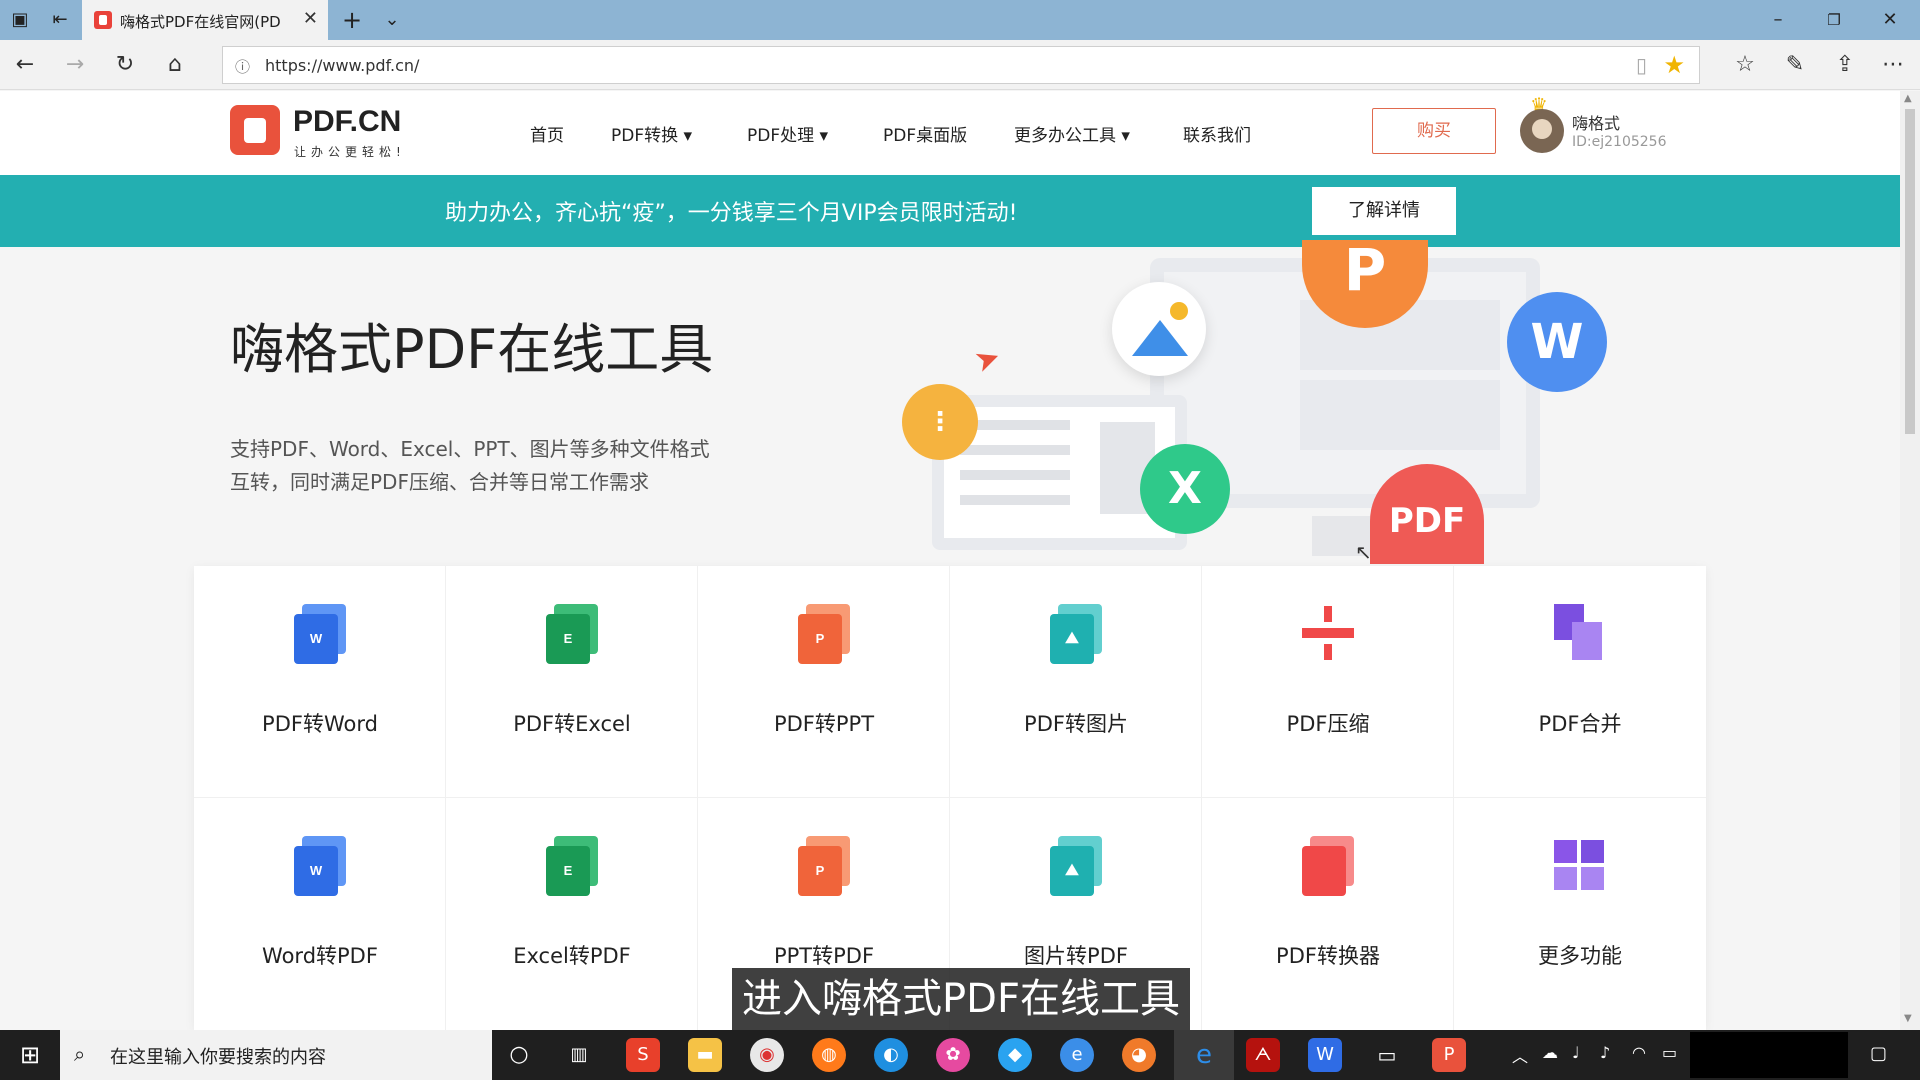  Describe the element at coordinates (1328, 724) in the screenshot. I see `tool-label: PDF压缩` at that location.